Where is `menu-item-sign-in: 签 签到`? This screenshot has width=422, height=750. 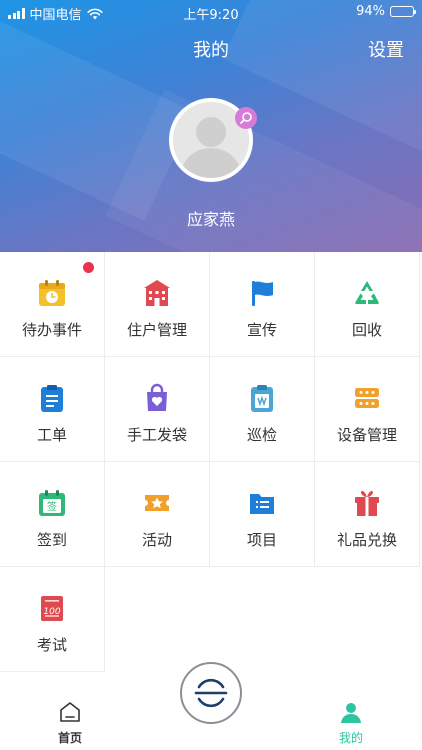
menu-item-sign-in: 签 签到 is located at coordinates (52, 514).